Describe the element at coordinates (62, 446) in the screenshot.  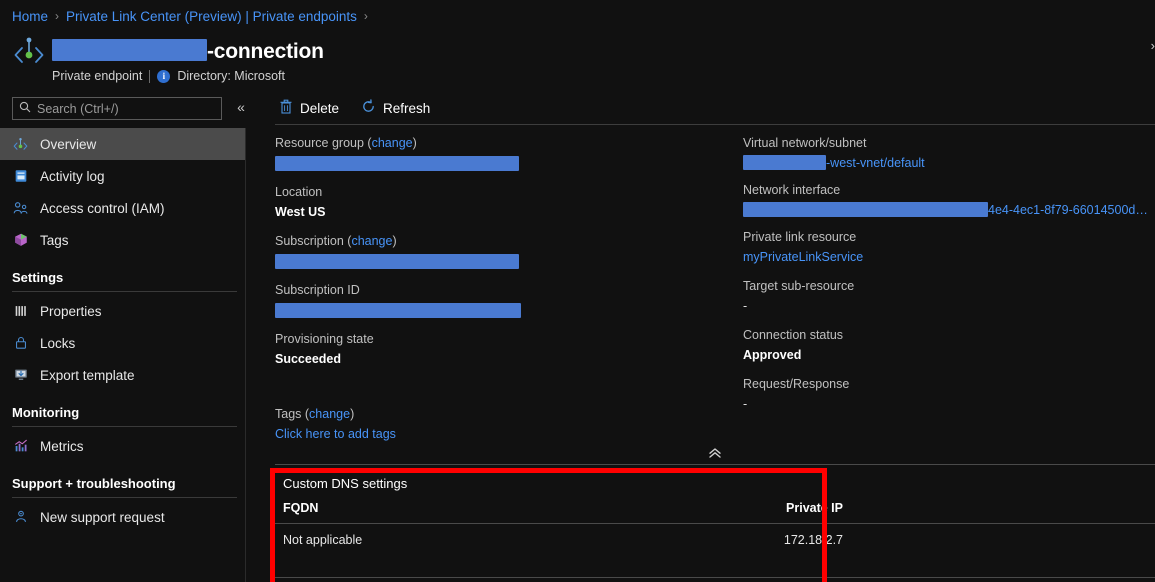
I see `sidebar-item-label: Metrics` at that location.